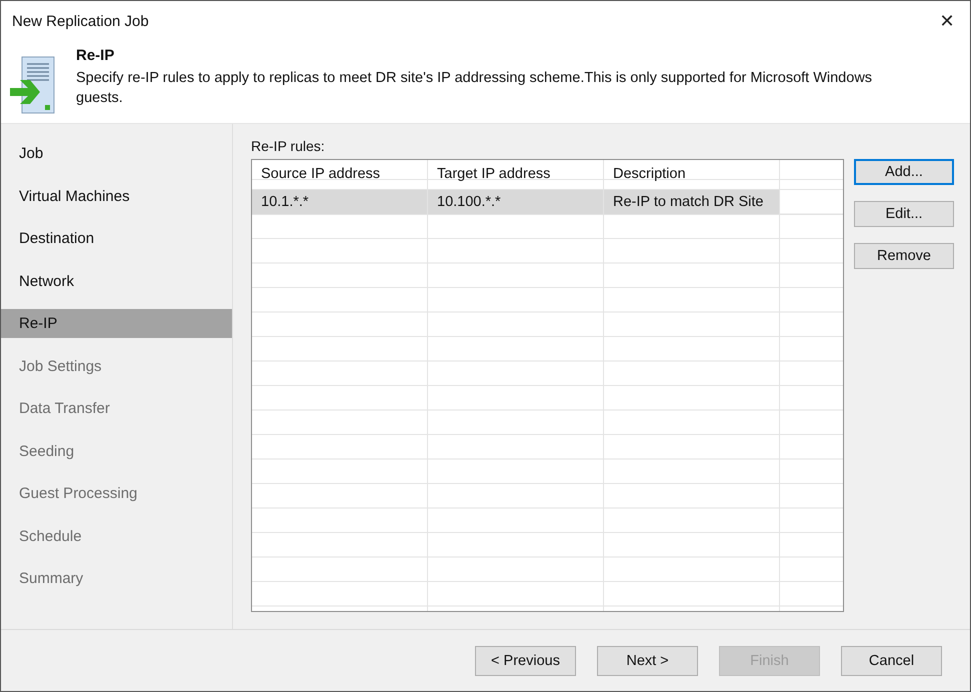 The width and height of the screenshot is (971, 692). What do you see at coordinates (80, 21) in the screenshot?
I see `window-title: New Replication Job` at bounding box center [80, 21].